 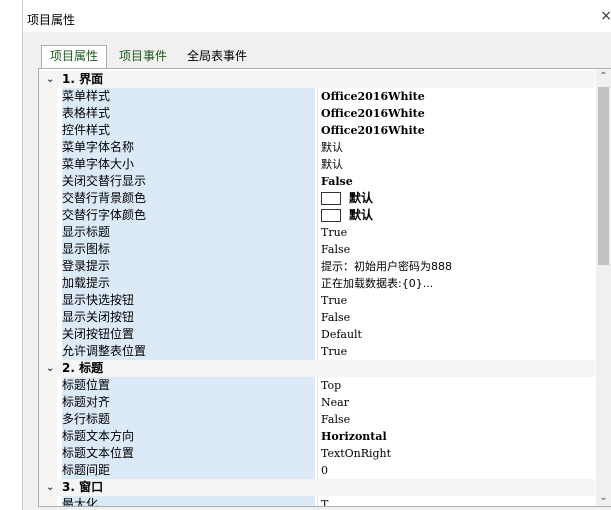 What do you see at coordinates (603, 77) in the screenshot?
I see `arrow-up-icon: ⌃` at bounding box center [603, 77].